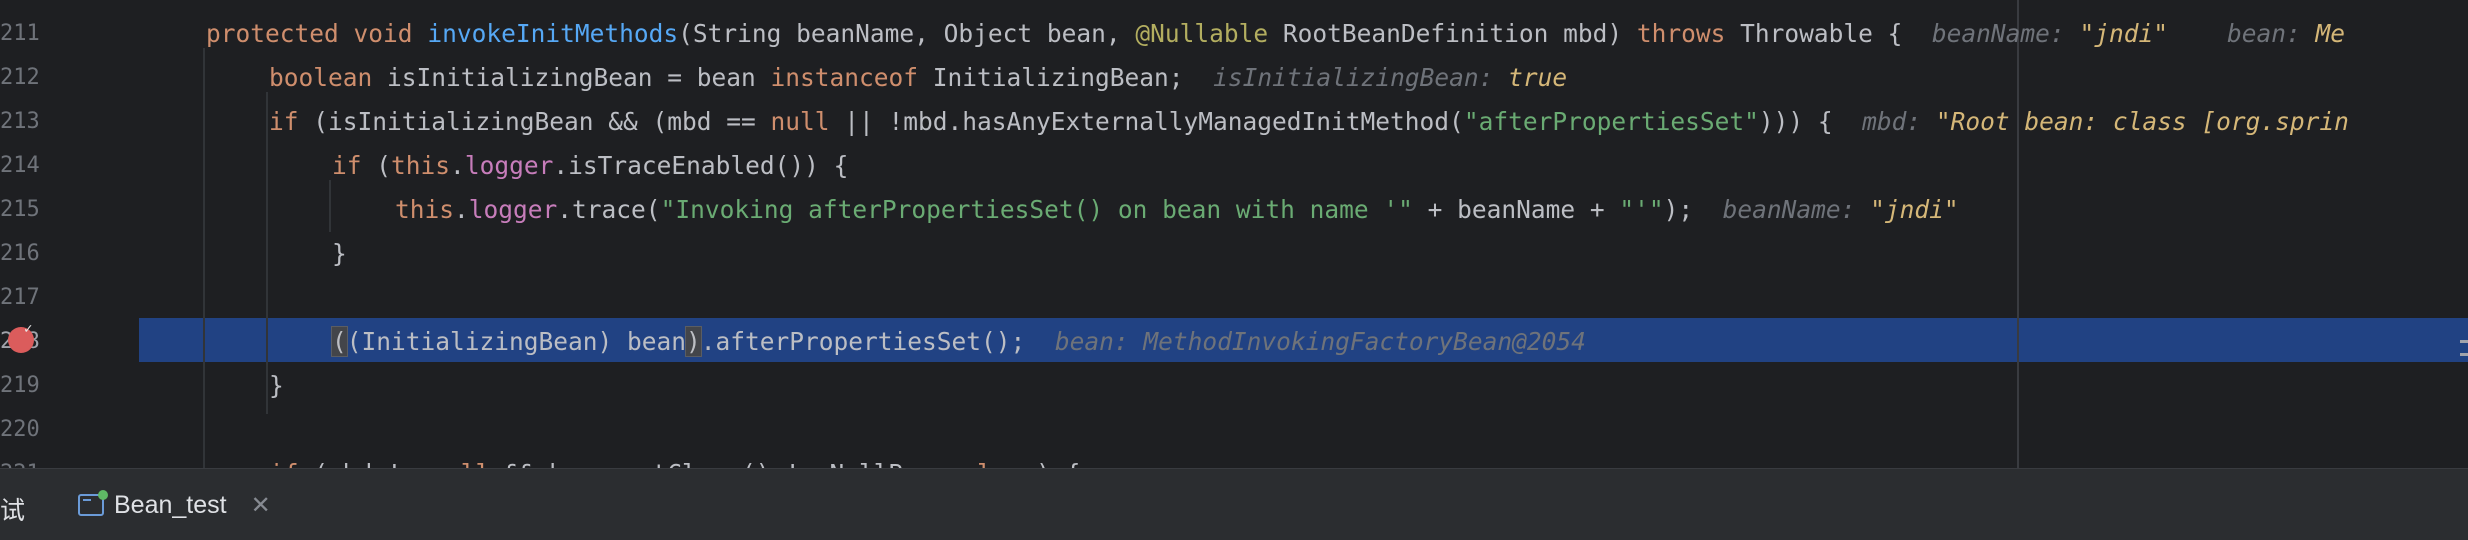 This screenshot has height=540, width=2468. Describe the element at coordinates (2331, 33) in the screenshot. I see `inline-debug-value: Me` at that location.